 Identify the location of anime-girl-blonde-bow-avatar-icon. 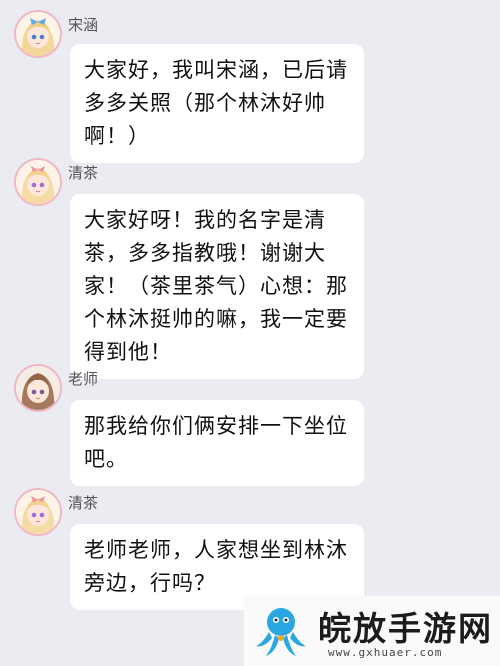
(38, 34).